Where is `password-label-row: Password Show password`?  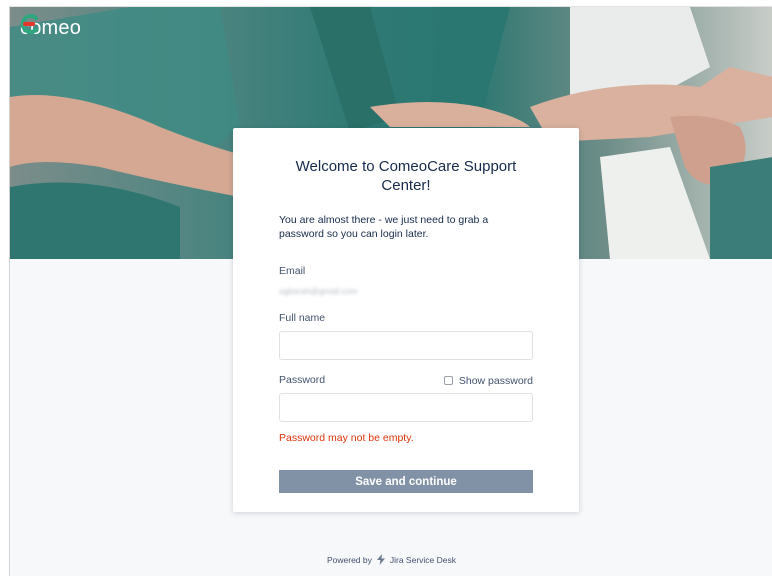
password-label-row: Password Show password is located at coordinates (406, 380).